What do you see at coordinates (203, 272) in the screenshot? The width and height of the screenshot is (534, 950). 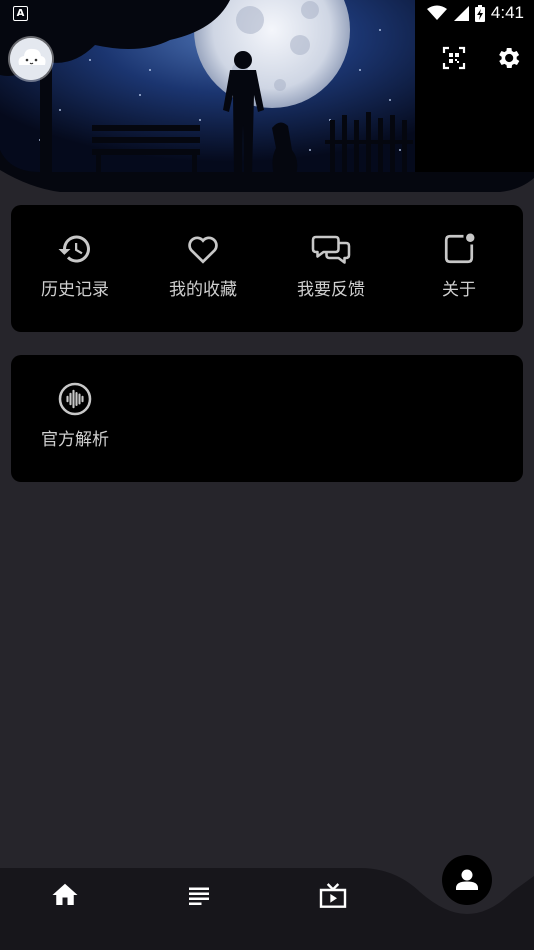 I see `favorites-button: 我的收藏` at bounding box center [203, 272].